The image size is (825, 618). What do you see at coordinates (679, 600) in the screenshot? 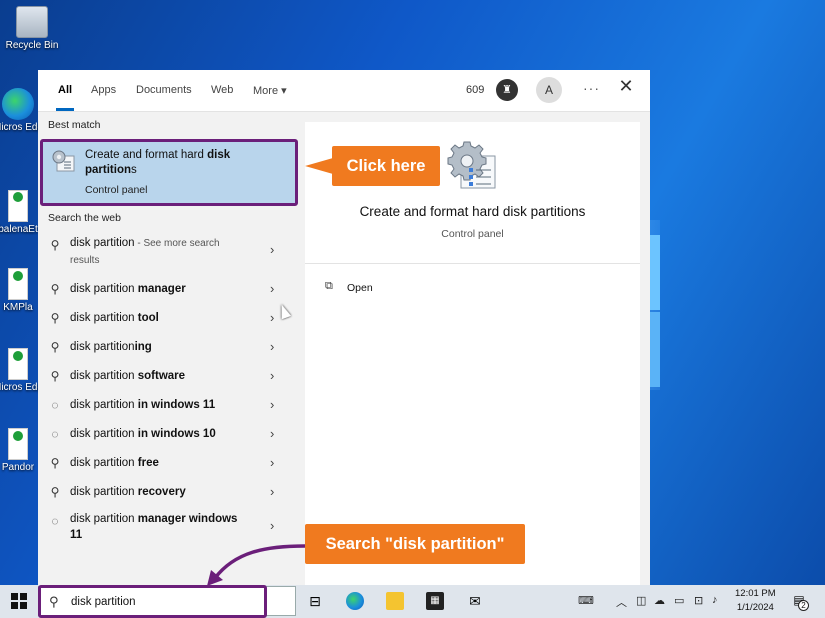
I see `battery-icon: ▭` at bounding box center [679, 600].